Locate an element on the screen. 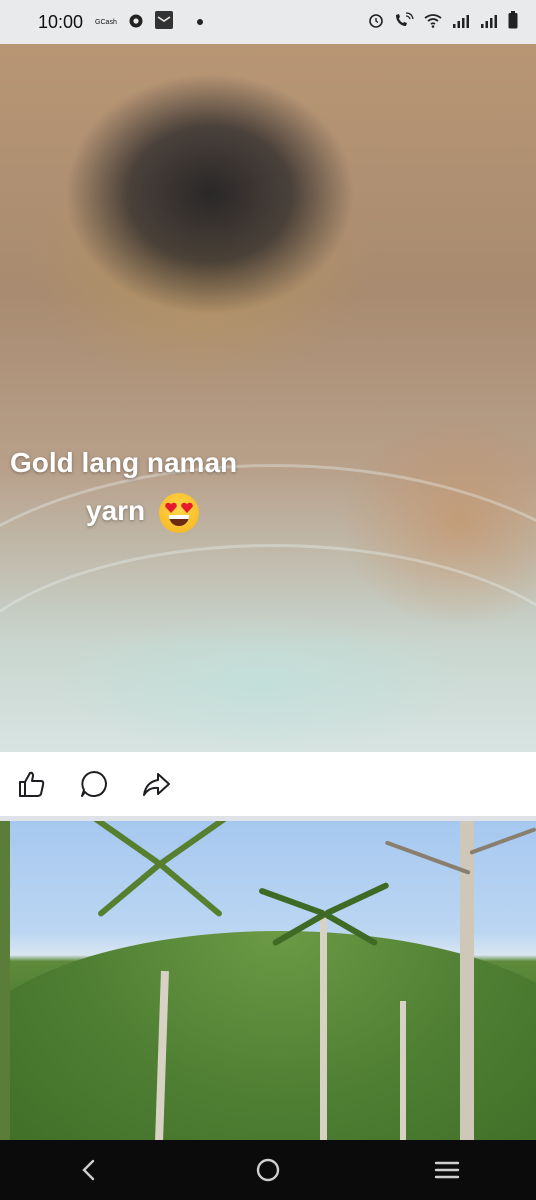  navigation-bar is located at coordinates (268, 1170).